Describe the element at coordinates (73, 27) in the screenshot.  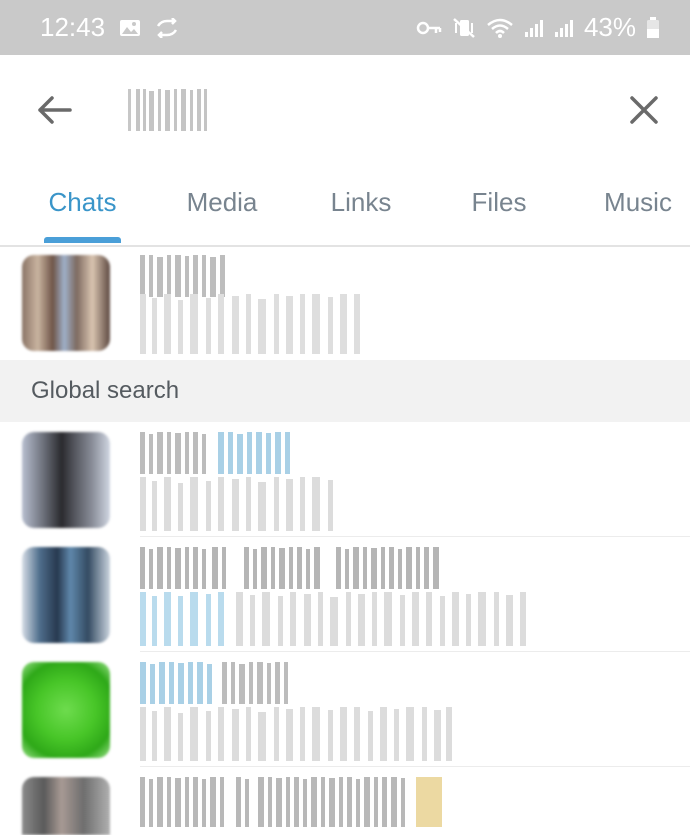
I see `status-time: 12:43` at that location.